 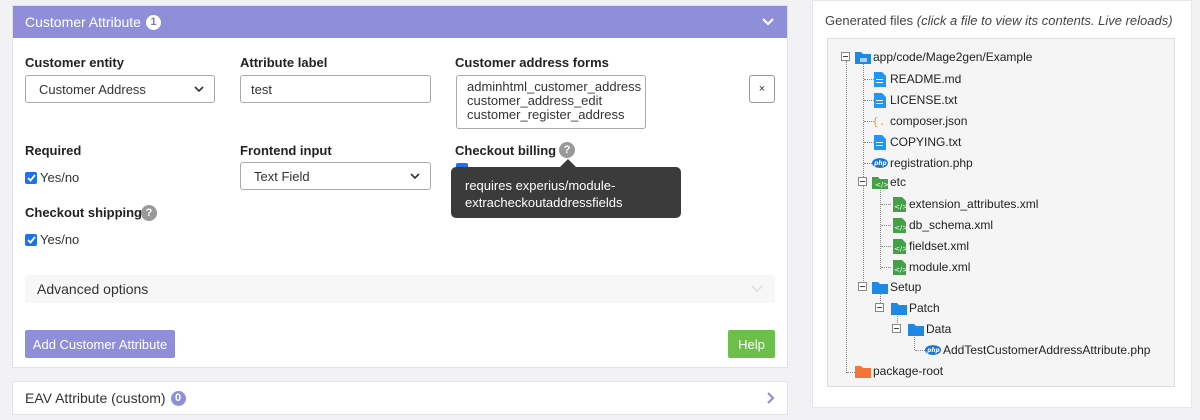 What do you see at coordinates (335, 89) in the screenshot?
I see `attribute-label-input` at bounding box center [335, 89].